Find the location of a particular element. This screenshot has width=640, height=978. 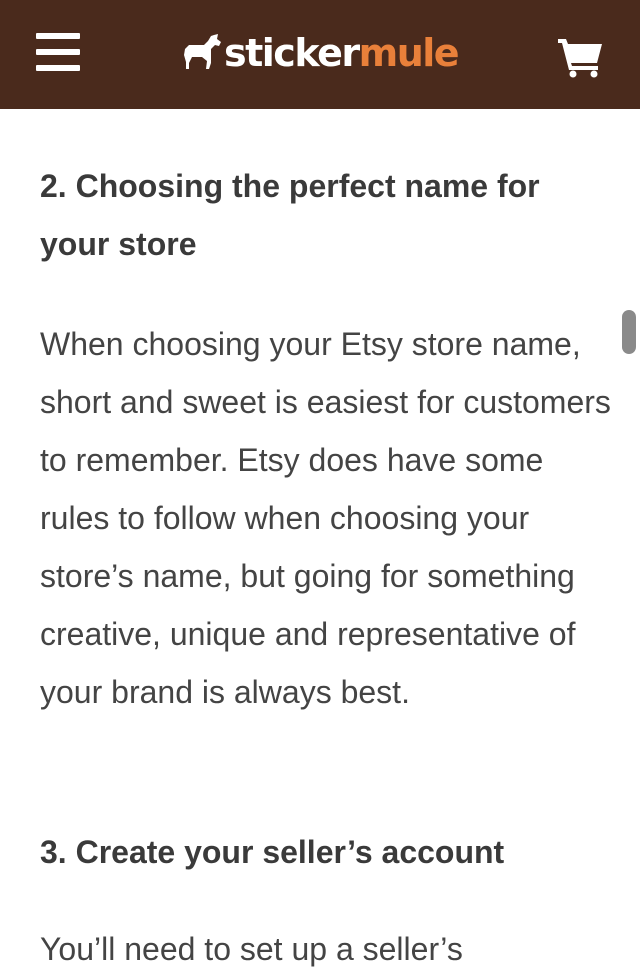

stickermule-logo: stickermule is located at coordinates (320, 53).